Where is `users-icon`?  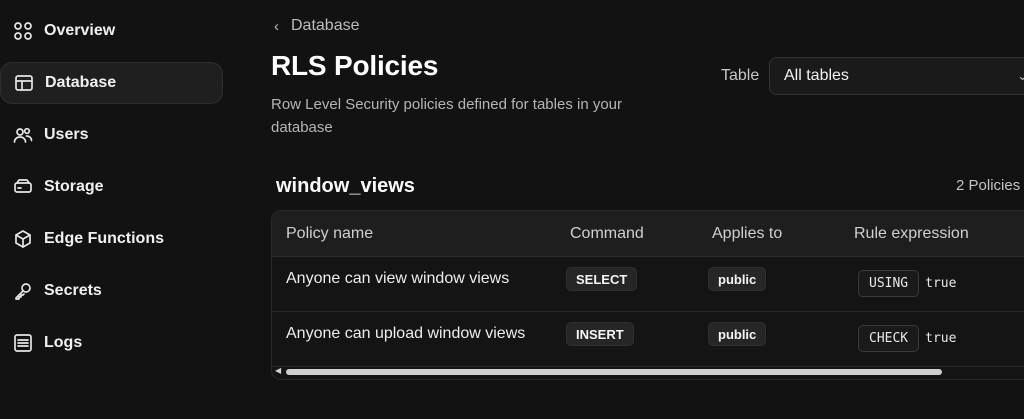 users-icon is located at coordinates (23, 135).